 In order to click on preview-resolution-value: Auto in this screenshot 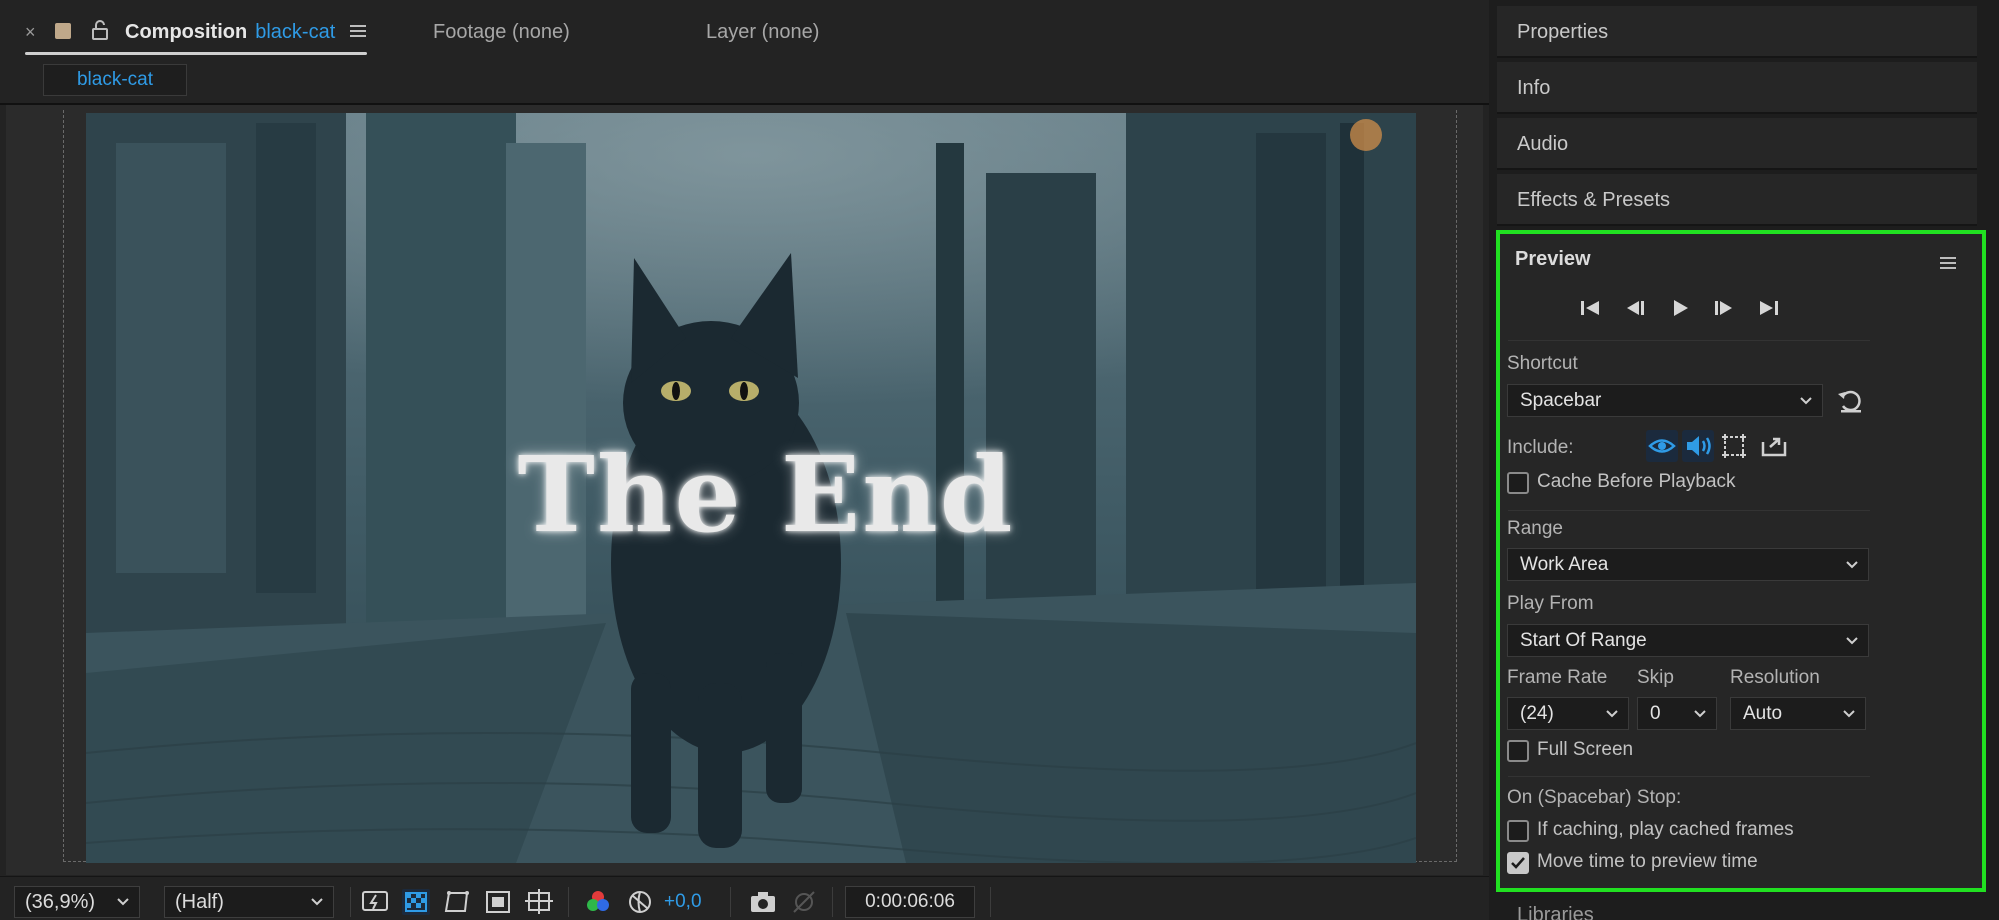, I will do `click(1763, 713)`.